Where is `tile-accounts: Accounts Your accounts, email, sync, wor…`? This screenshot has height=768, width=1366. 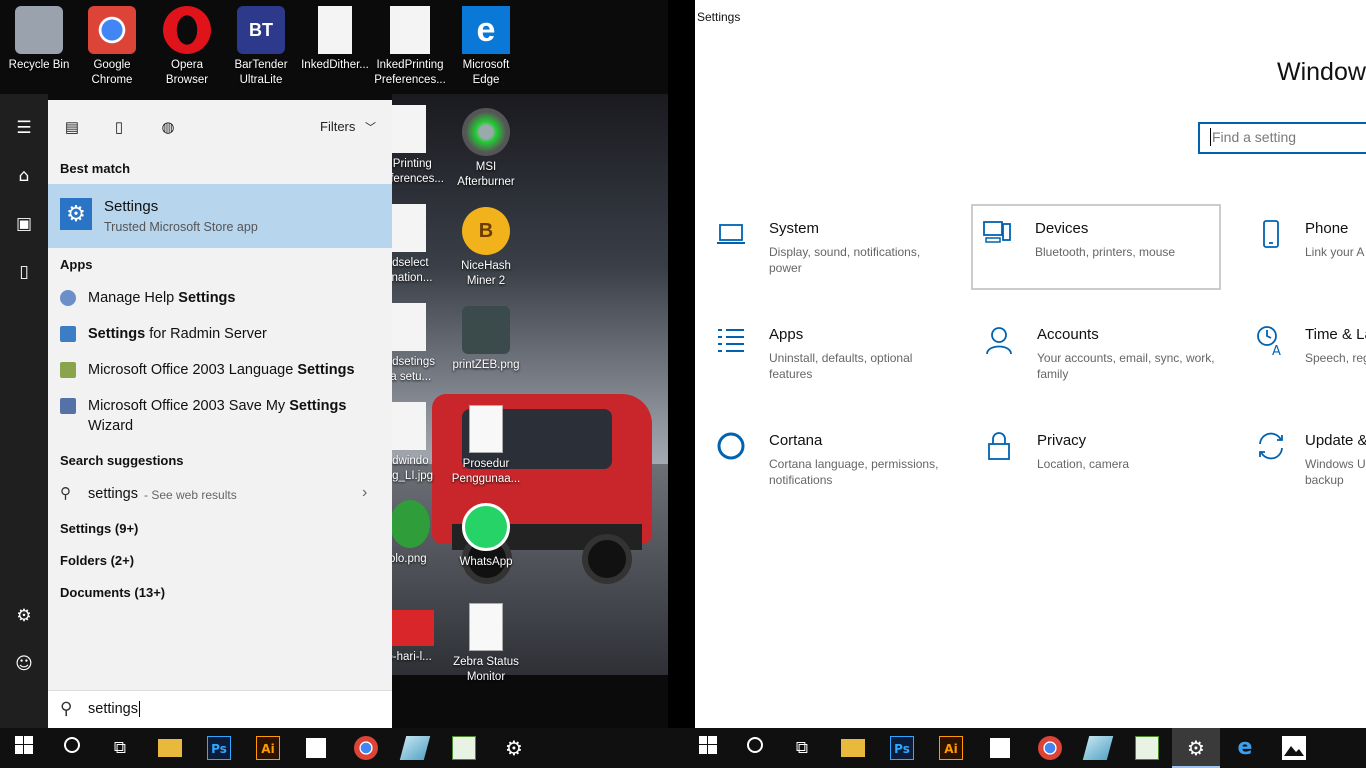 tile-accounts: Accounts Your accounts, email, sync, wor… is located at coordinates (1100, 355).